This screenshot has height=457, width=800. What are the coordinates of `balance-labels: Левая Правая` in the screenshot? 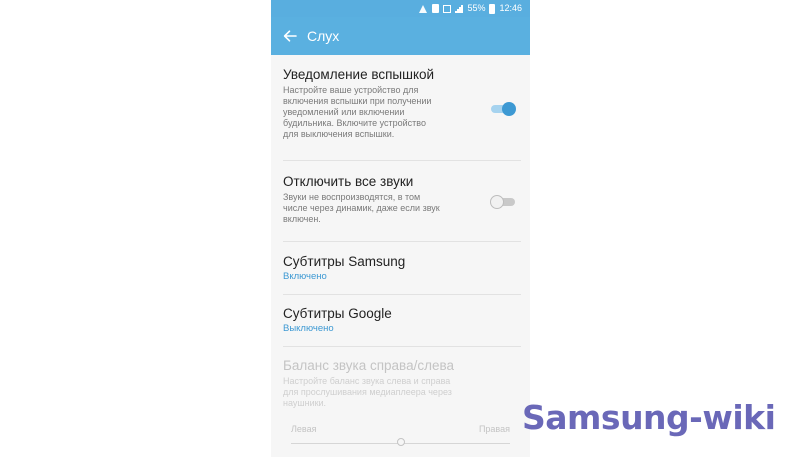 It's located at (400, 429).